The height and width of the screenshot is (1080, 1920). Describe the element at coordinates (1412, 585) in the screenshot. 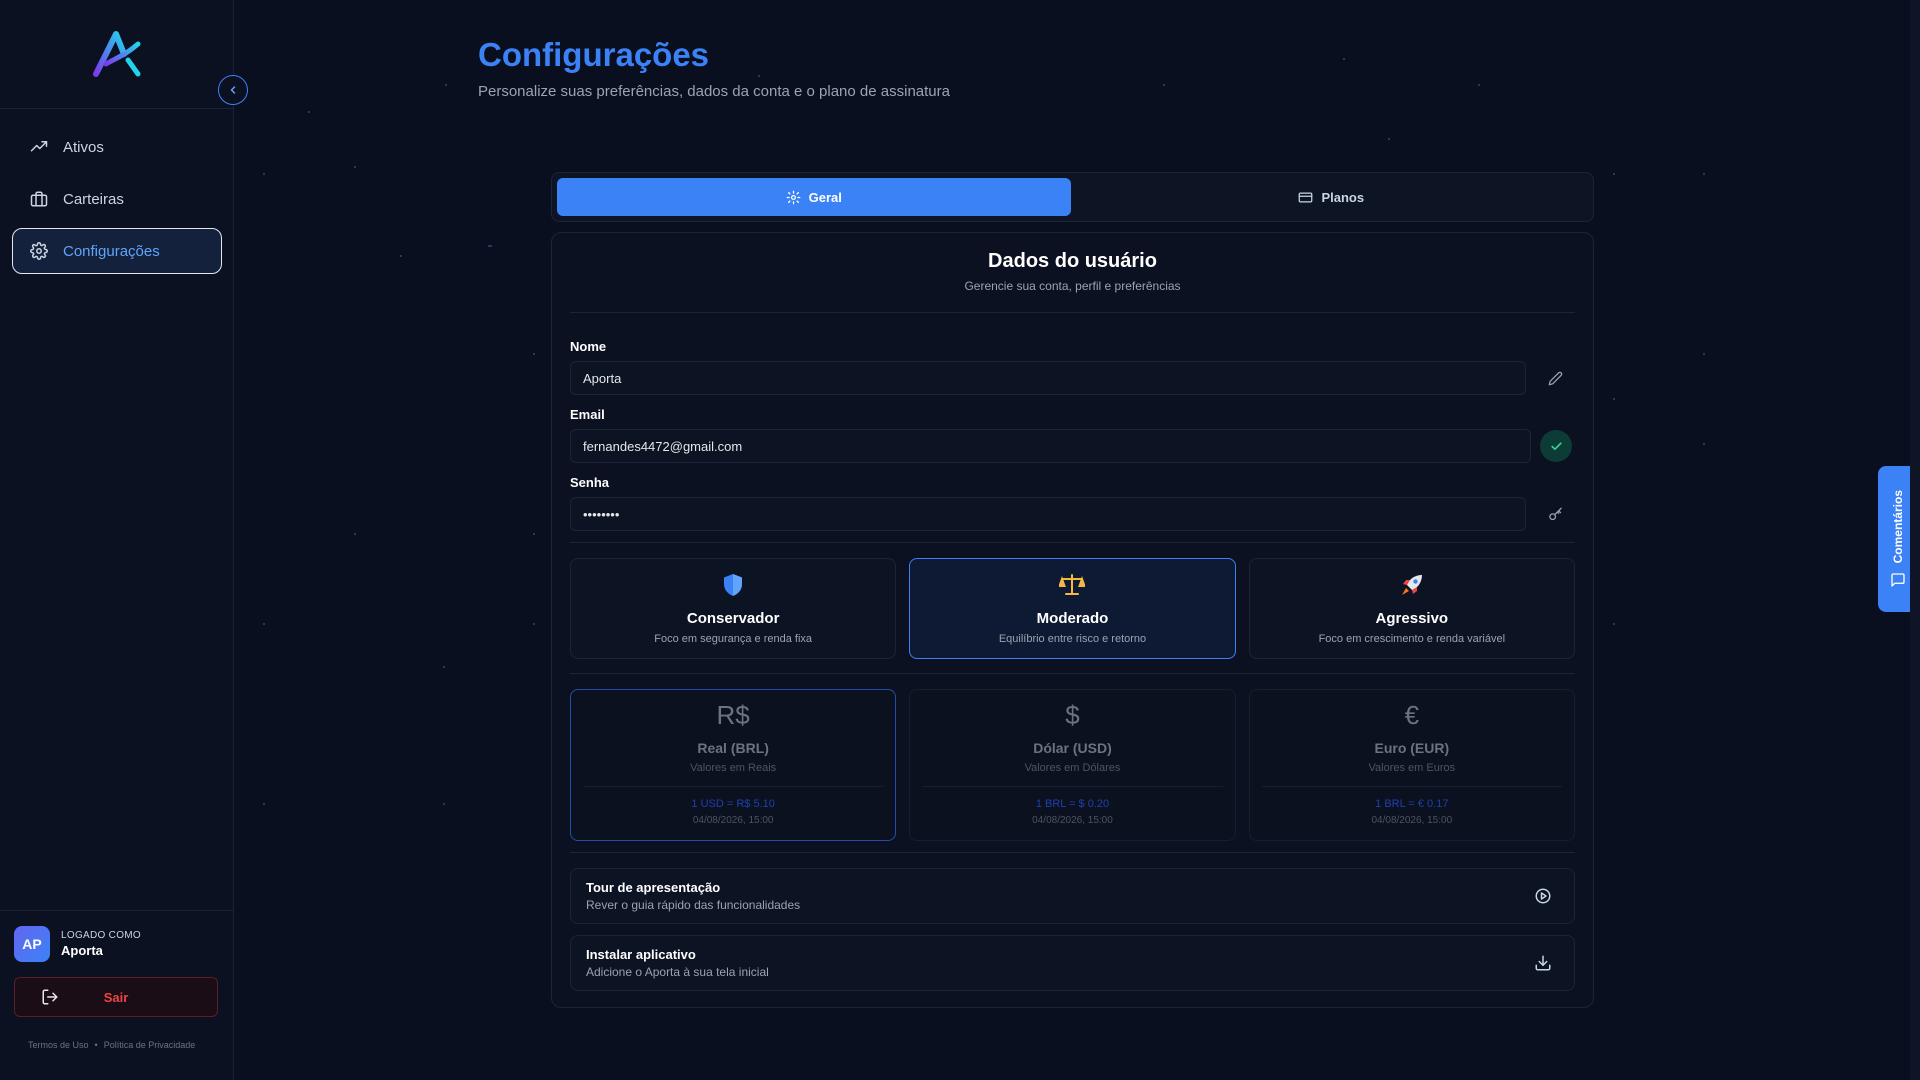

I see `rocket-icon` at that location.